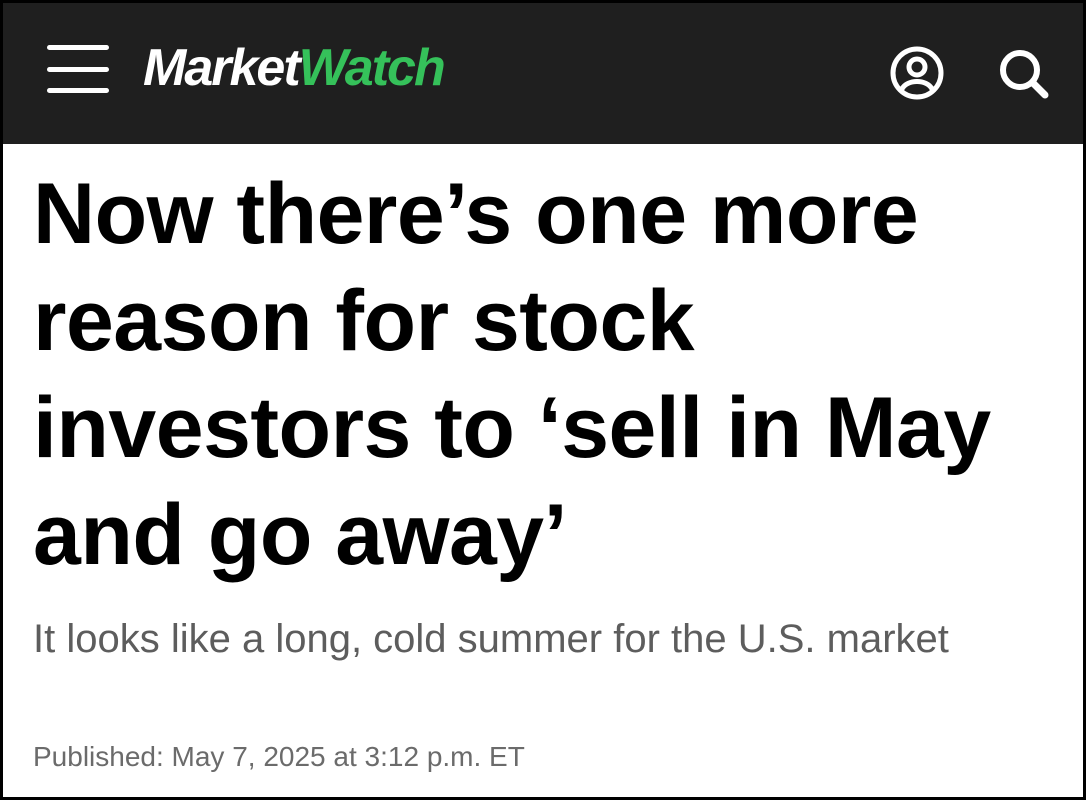  I want to click on marketwatch-logo: MarketWatch, so click(294, 68).